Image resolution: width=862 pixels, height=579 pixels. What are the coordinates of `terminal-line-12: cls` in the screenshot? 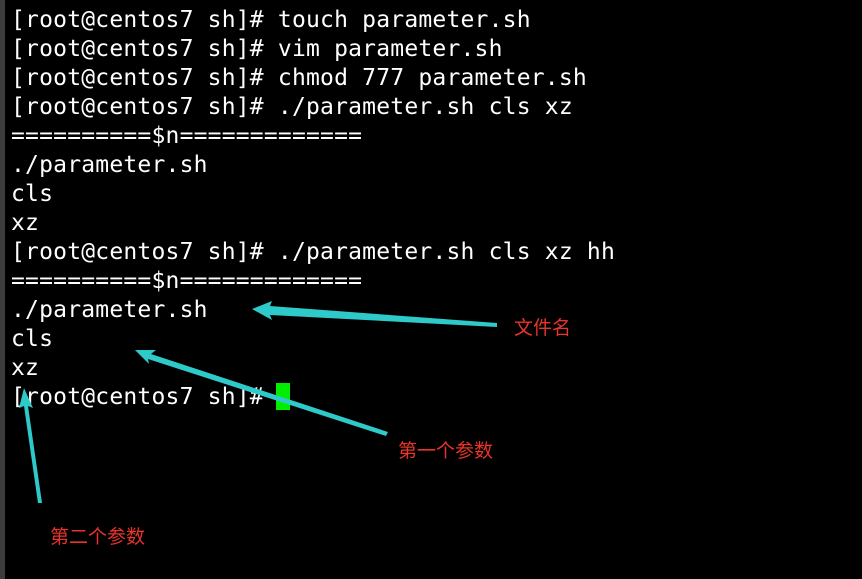 It's located at (32, 339).